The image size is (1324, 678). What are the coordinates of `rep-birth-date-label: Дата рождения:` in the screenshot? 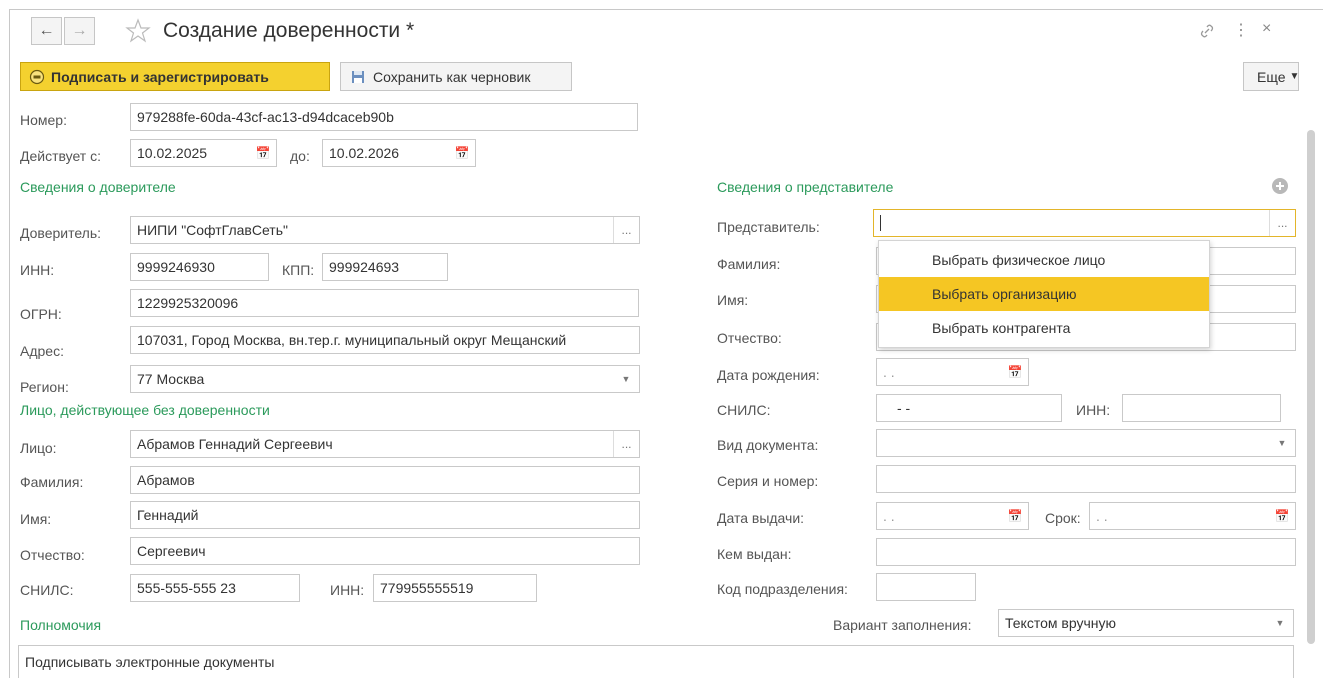 It's located at (768, 375).